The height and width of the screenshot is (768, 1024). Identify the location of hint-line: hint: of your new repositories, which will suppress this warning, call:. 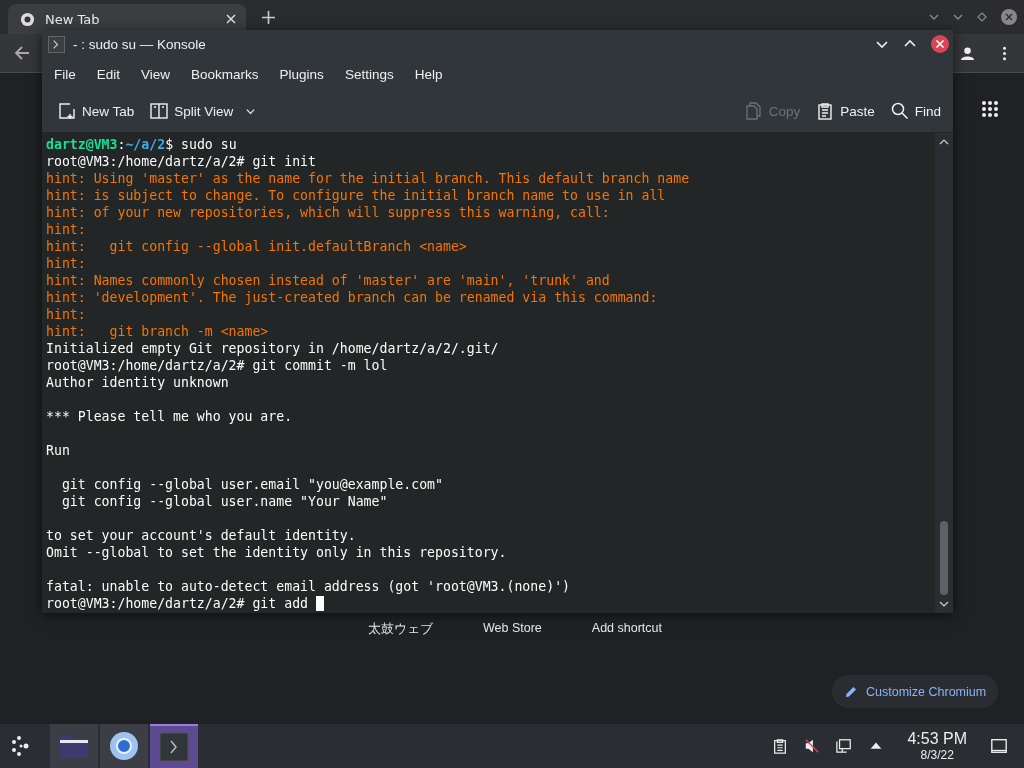
(328, 212).